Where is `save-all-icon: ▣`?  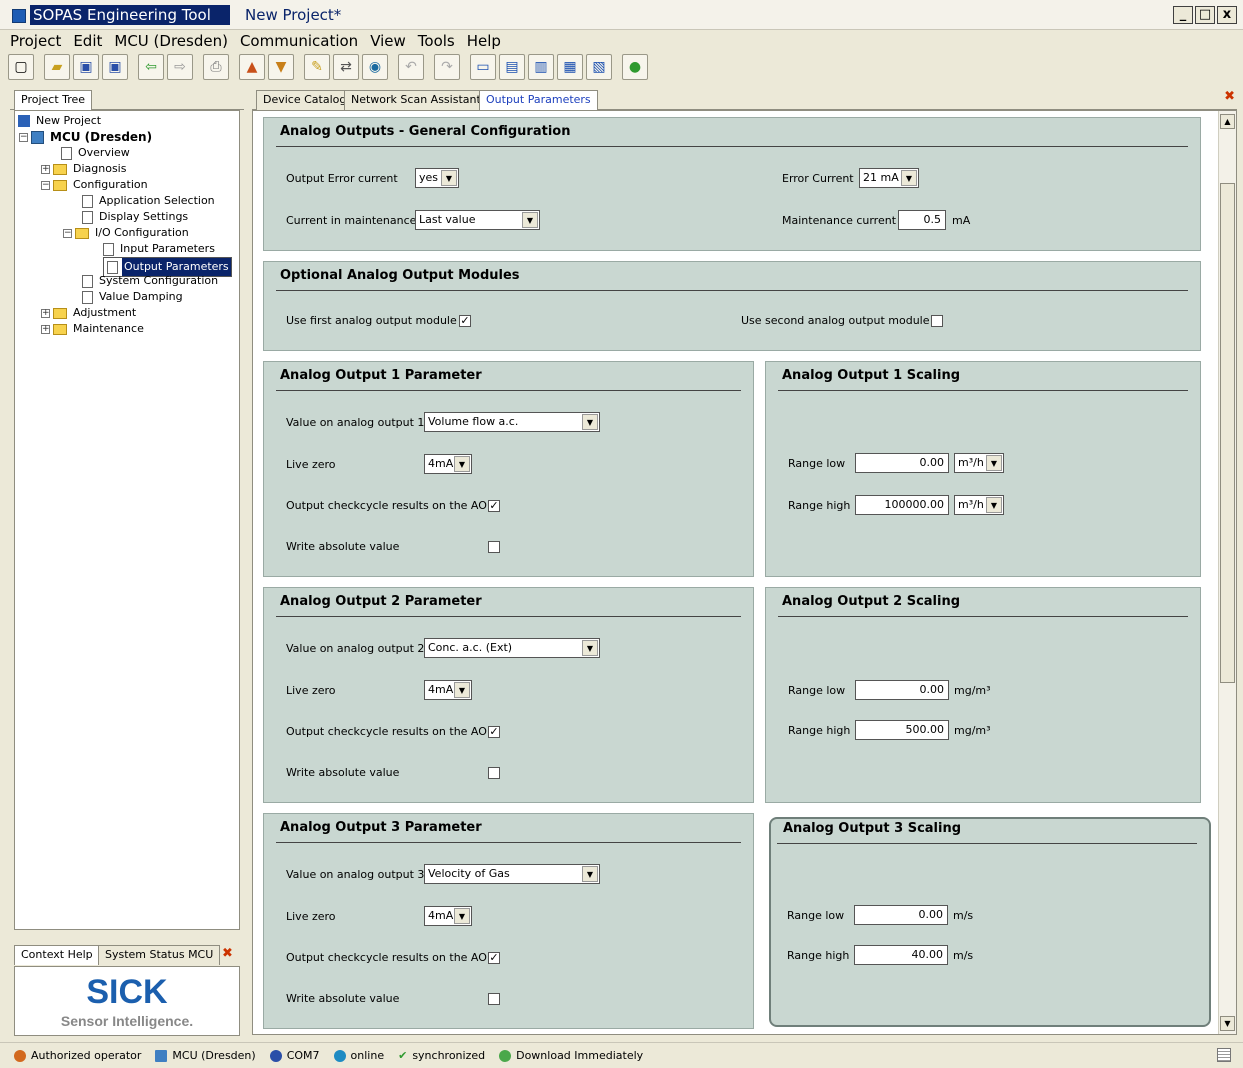
save-all-icon: ▣ is located at coordinates (115, 67).